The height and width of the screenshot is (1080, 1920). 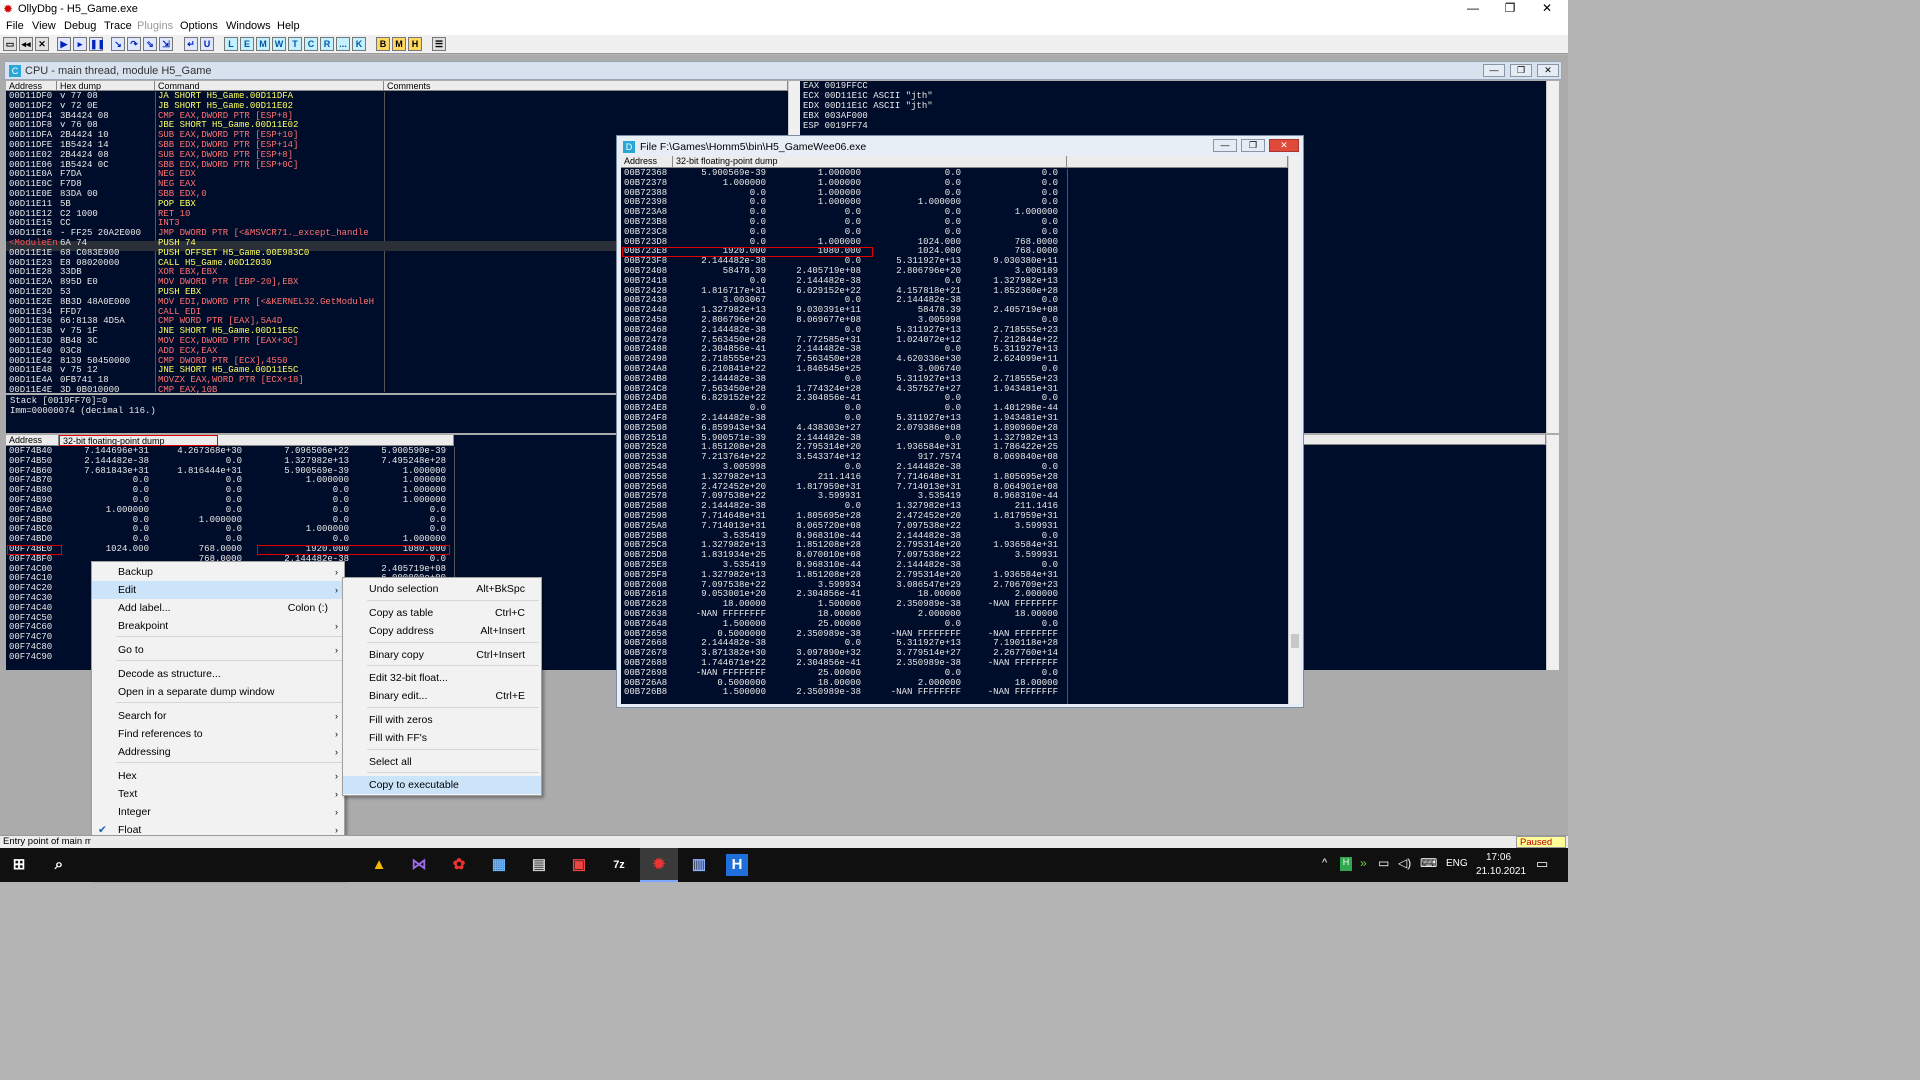 I want to click on log-window-button: L, so click(x=231, y=44).